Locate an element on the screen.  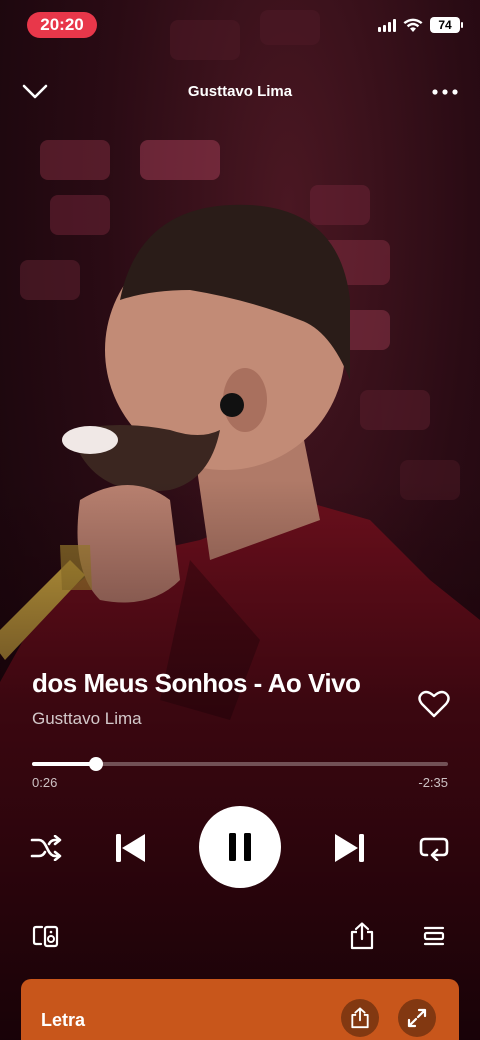
chevron-down-icon is located at coordinates (35, 91).